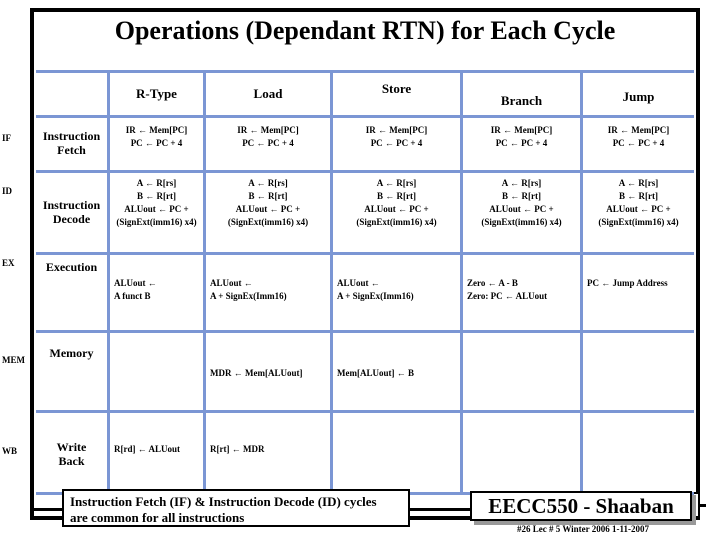  I want to click on column-header-branch: Branch, so click(521, 100).